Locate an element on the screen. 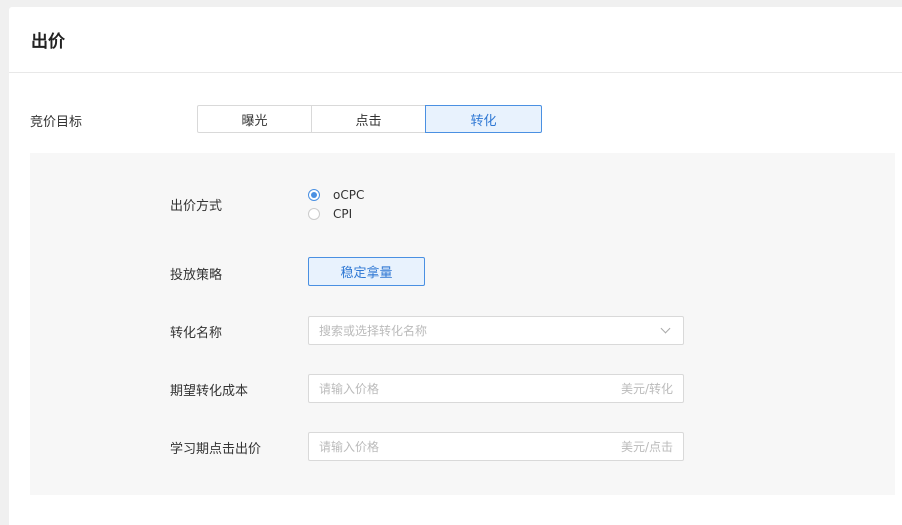  bidding-goal-segmented-control: 曝光 点击 转化 is located at coordinates (369, 119).